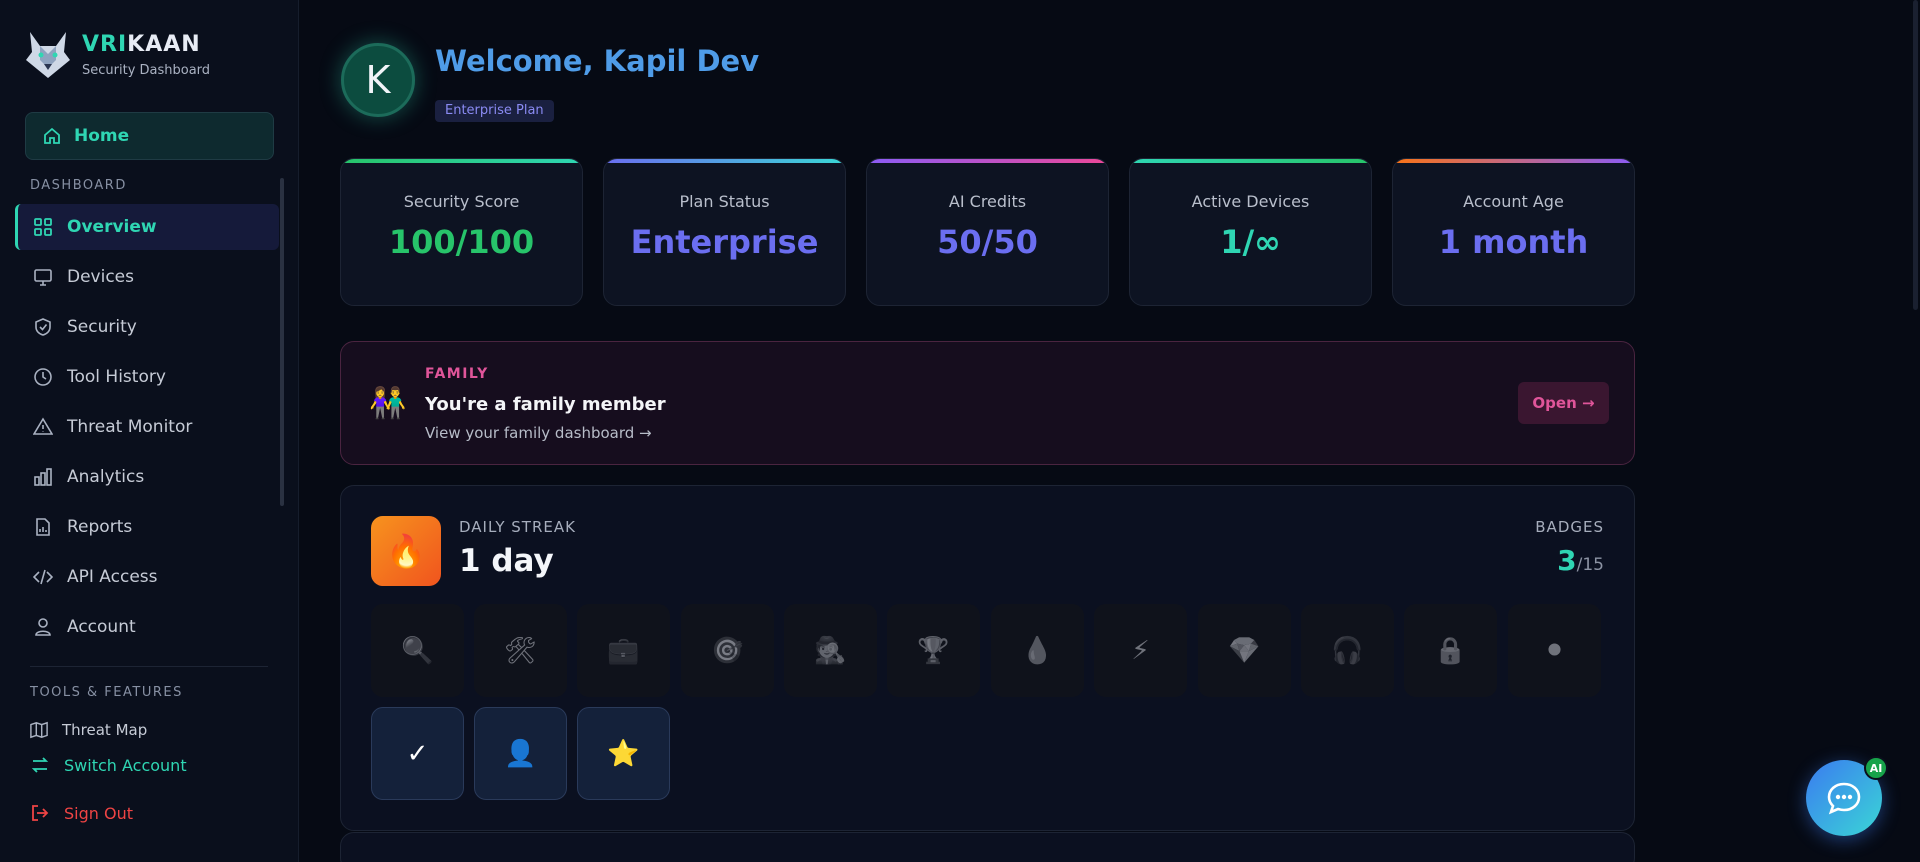 This screenshot has height=862, width=1920. I want to click on avatar: K, so click(378, 80).